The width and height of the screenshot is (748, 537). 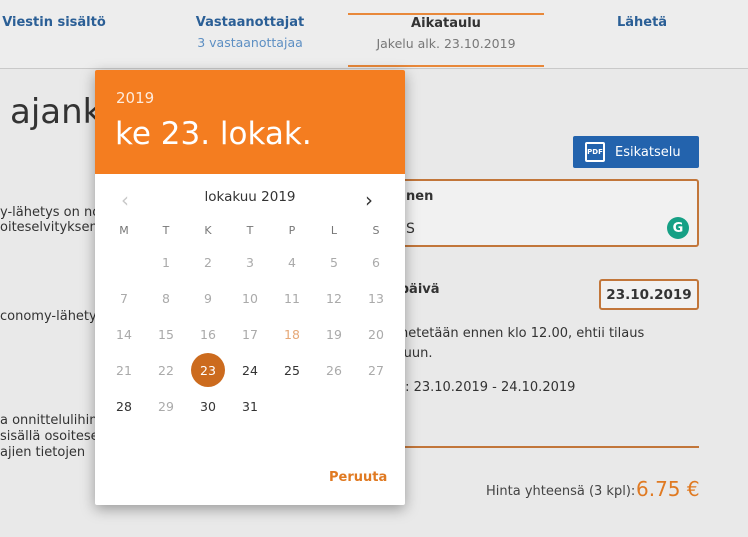 What do you see at coordinates (334, 262) in the screenshot?
I see `calendar-day: 5` at bounding box center [334, 262].